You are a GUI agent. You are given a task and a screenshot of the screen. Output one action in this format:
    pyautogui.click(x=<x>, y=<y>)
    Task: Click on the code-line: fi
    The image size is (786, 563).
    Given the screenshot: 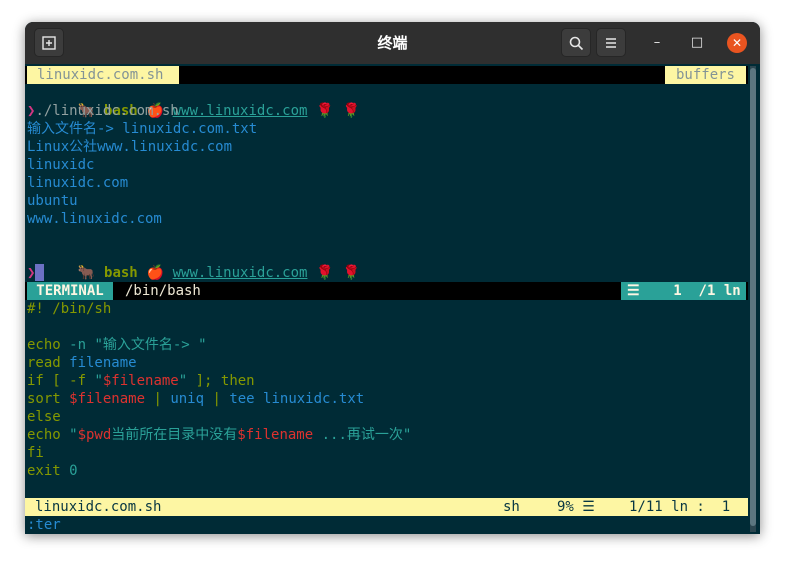 What is the action you would take?
    pyautogui.click(x=35, y=453)
    